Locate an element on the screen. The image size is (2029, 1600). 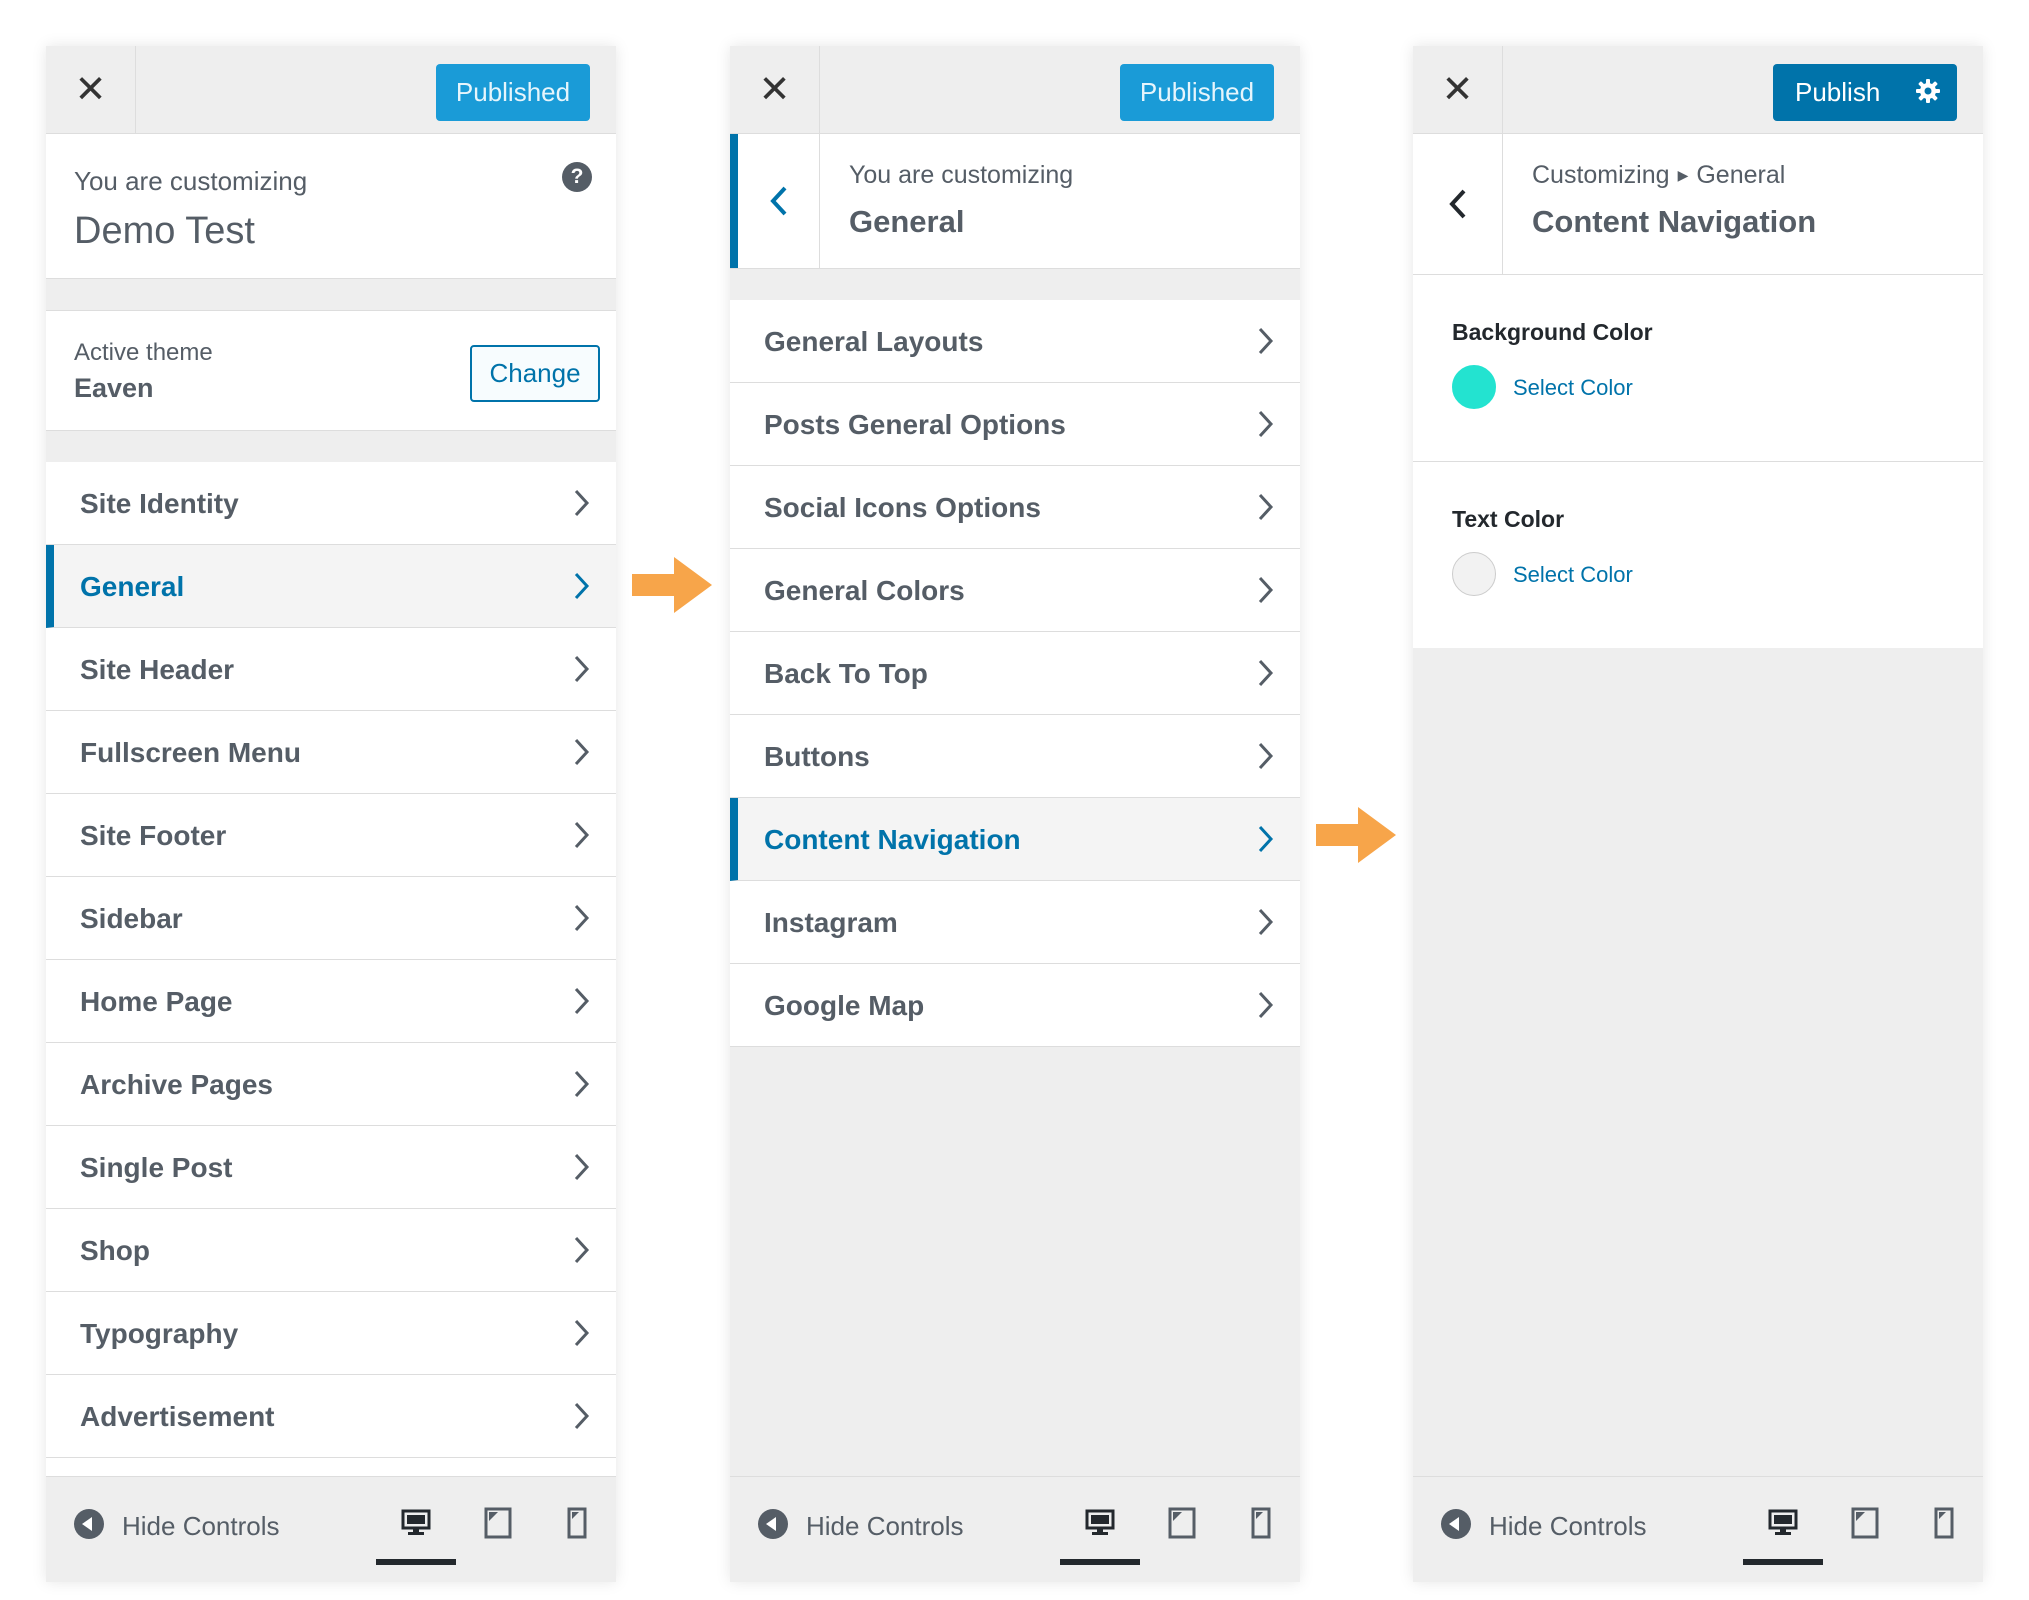
chevron-left-icon is located at coordinates (1456, 204).